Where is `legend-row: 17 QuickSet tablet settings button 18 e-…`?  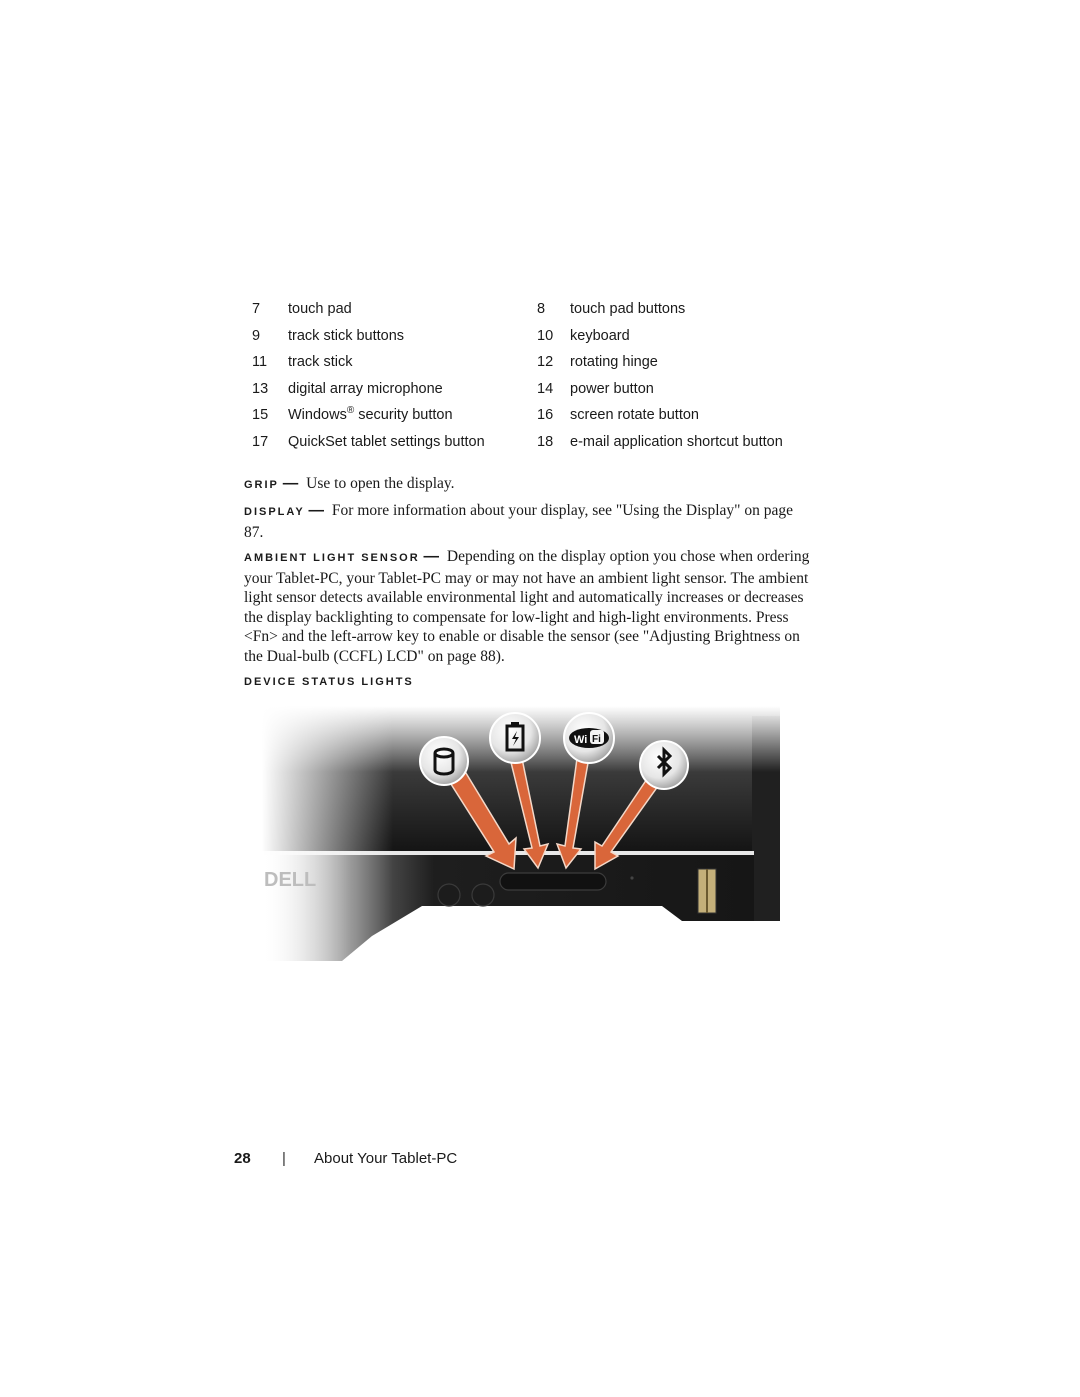
legend-row: 17 QuickSet tablet settings button 18 e-… is located at coordinates (532, 447).